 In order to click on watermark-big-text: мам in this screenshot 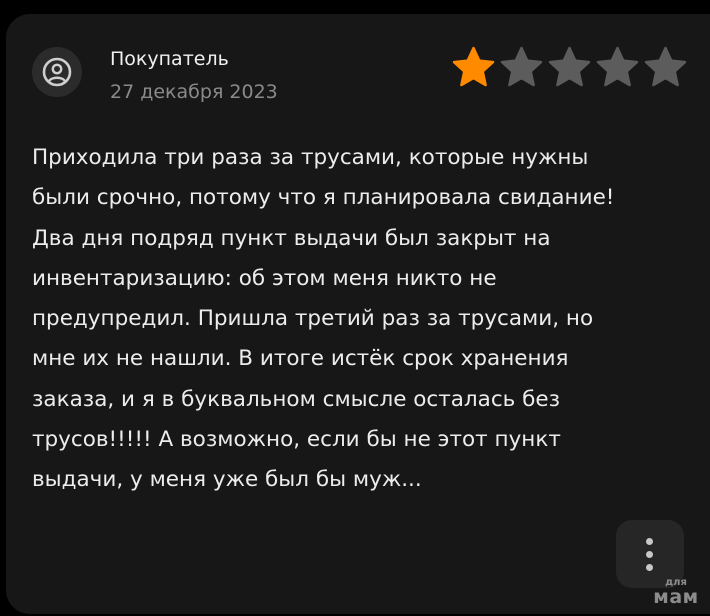, I will do `click(676, 597)`.